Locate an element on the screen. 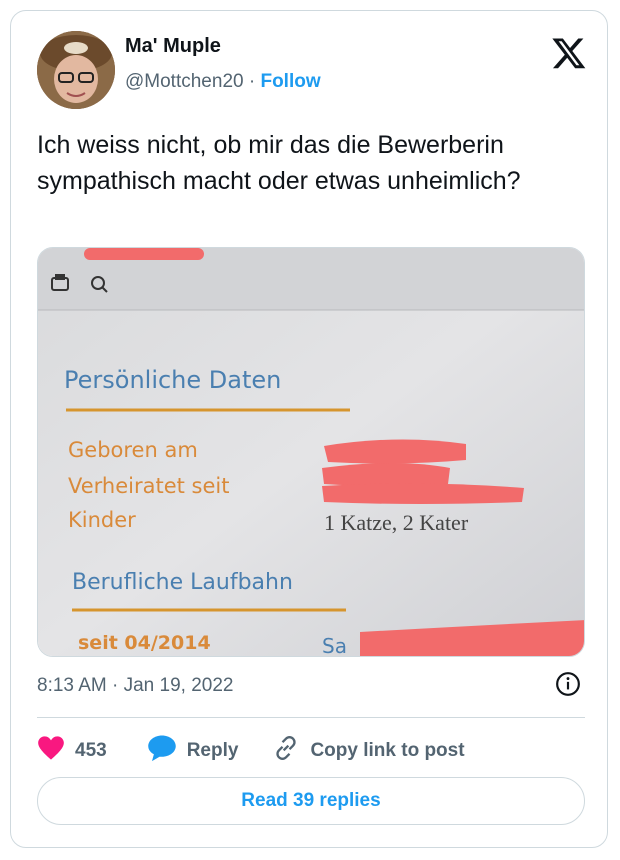 Image resolution: width=620 pixels, height=860 pixels. x-logo-icon is located at coordinates (569, 53).